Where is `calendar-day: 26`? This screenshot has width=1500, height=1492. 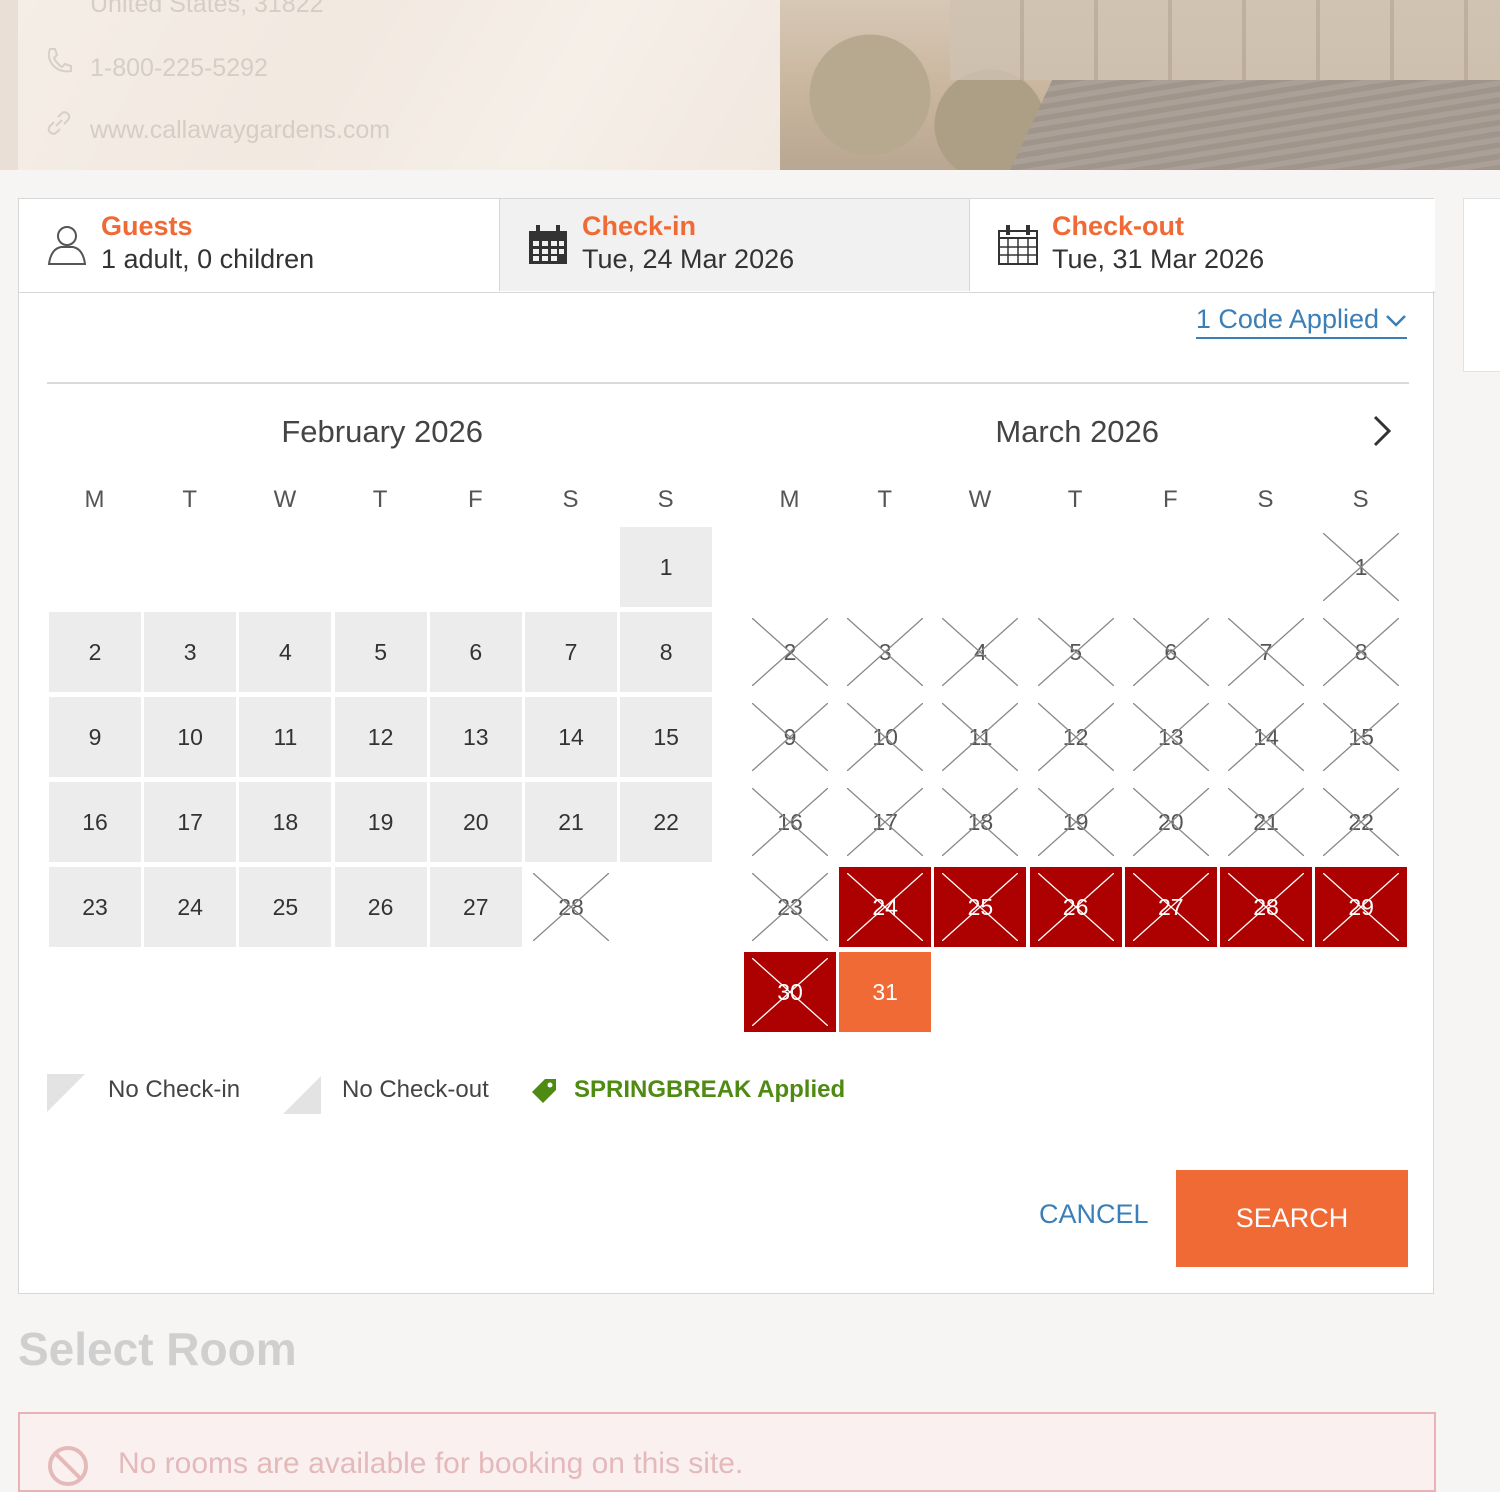 calendar-day: 26 is located at coordinates (380, 907).